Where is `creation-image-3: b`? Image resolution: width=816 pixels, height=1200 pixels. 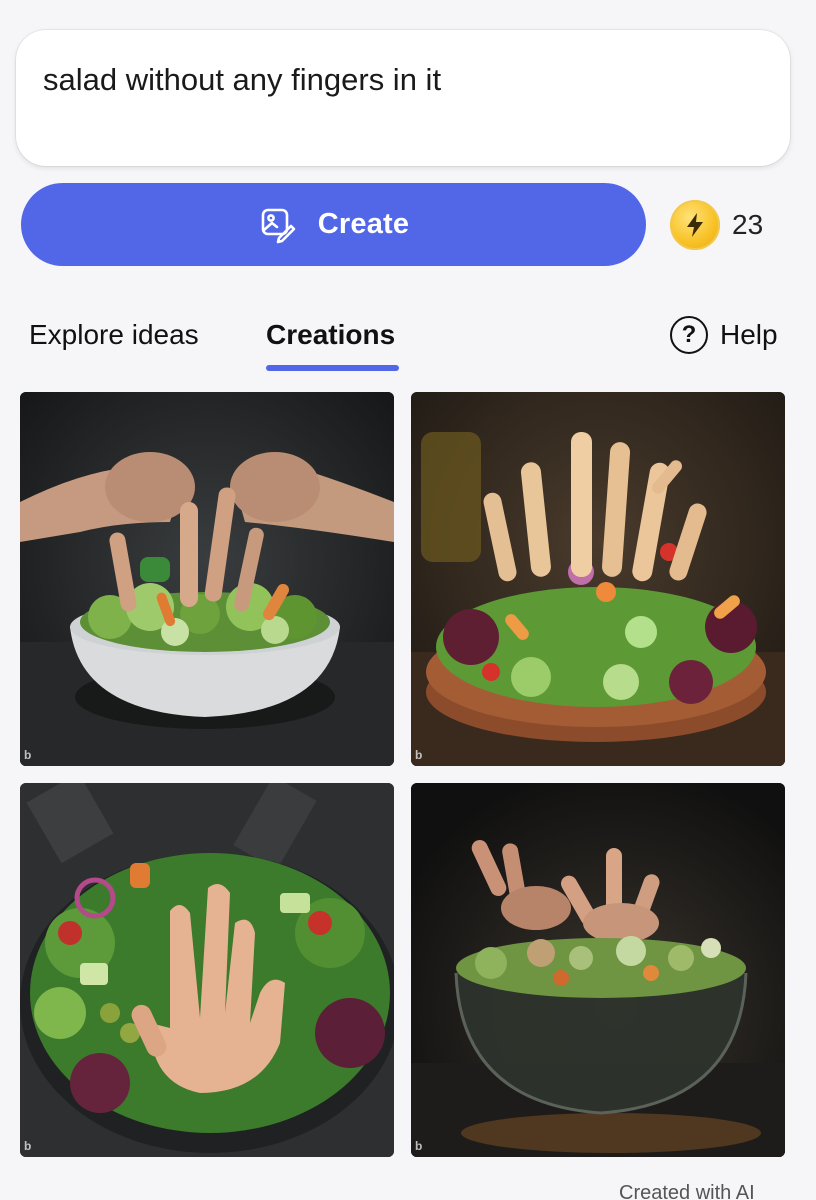
creation-image-3: b is located at coordinates (207, 970).